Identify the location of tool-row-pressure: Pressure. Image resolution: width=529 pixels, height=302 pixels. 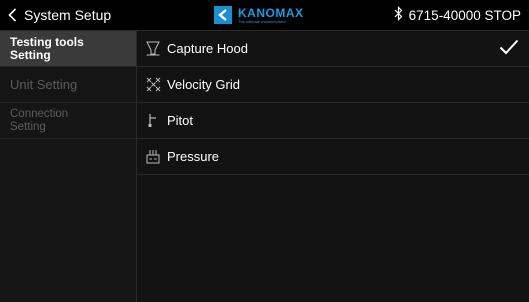
(333, 157).